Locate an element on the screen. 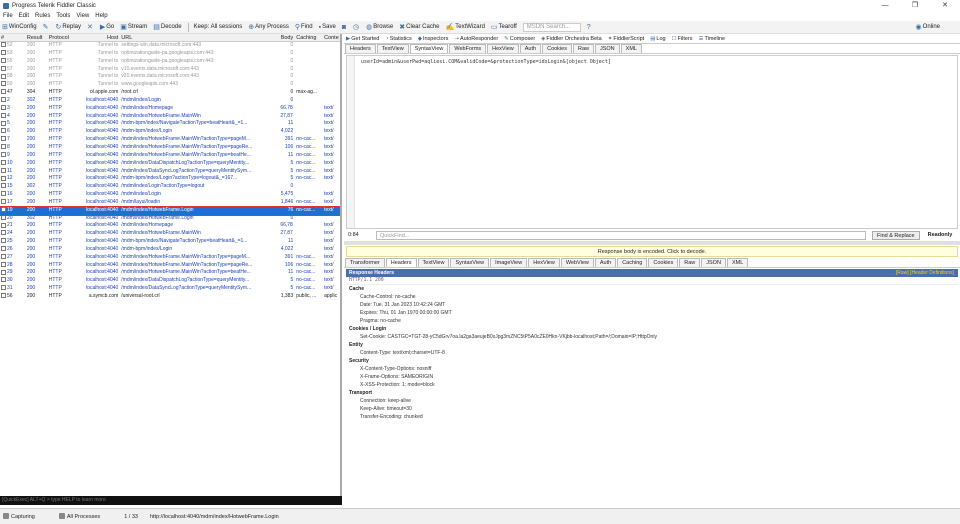 Image resolution: width=960 pixels, height=524 pixels. response-tab-auth: Auth is located at coordinates (605, 262).